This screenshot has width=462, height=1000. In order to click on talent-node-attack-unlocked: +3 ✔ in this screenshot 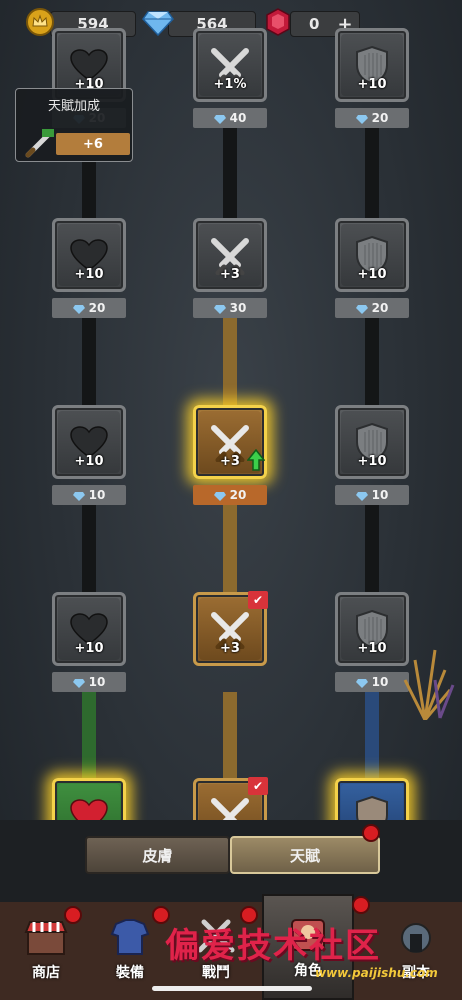, I will do `click(230, 628)`.